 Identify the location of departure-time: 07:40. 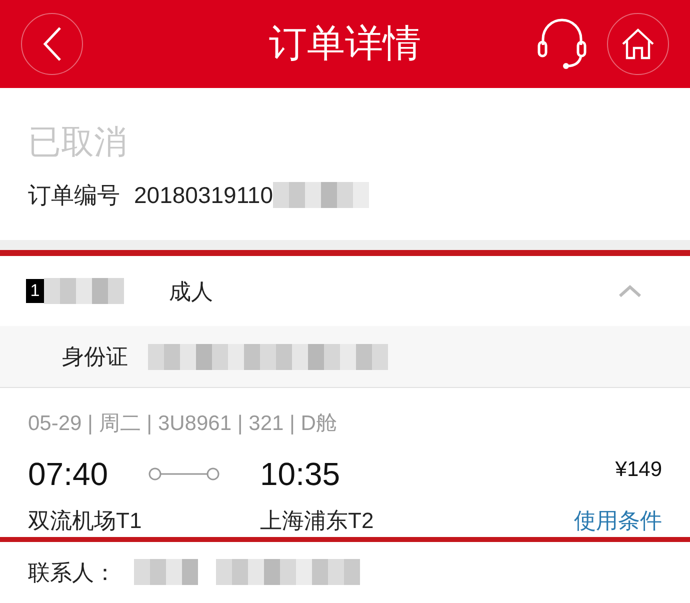
(69, 474).